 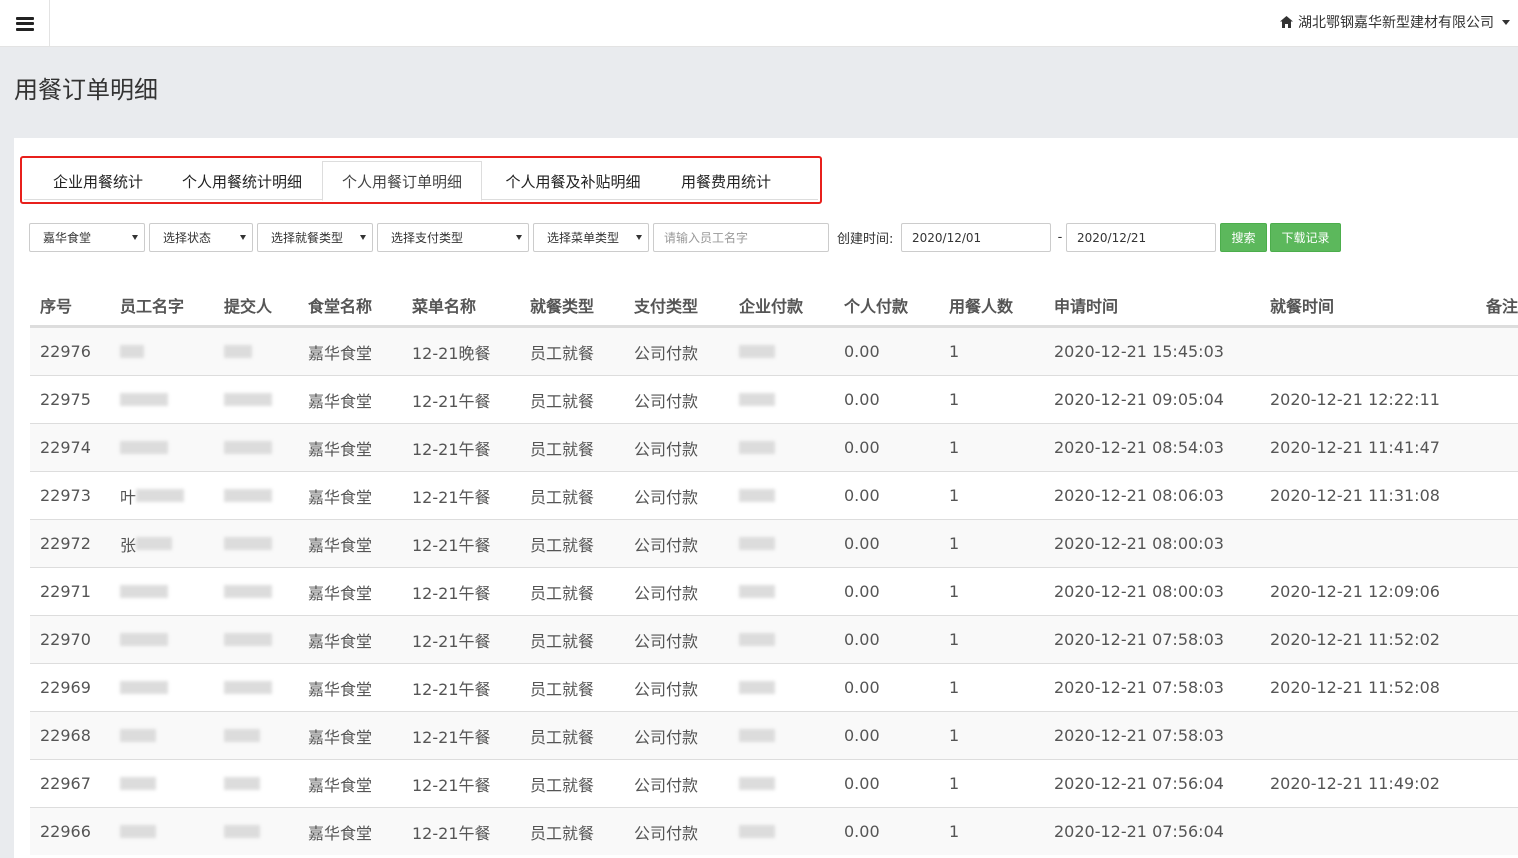 What do you see at coordinates (248, 305) in the screenshot?
I see `col-header-submitter: 提交人` at bounding box center [248, 305].